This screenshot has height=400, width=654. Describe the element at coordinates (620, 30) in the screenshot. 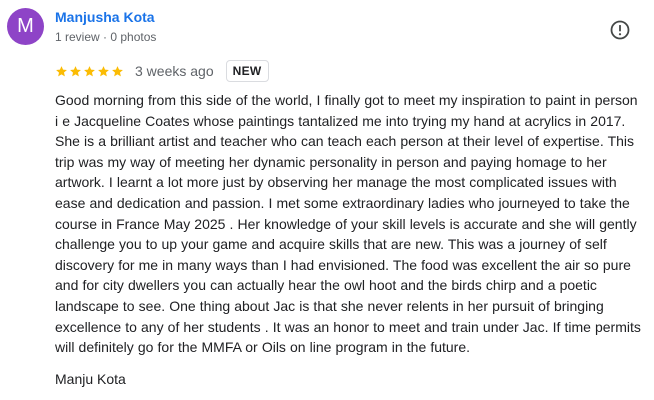

I see `exclamation-circle-icon` at that location.